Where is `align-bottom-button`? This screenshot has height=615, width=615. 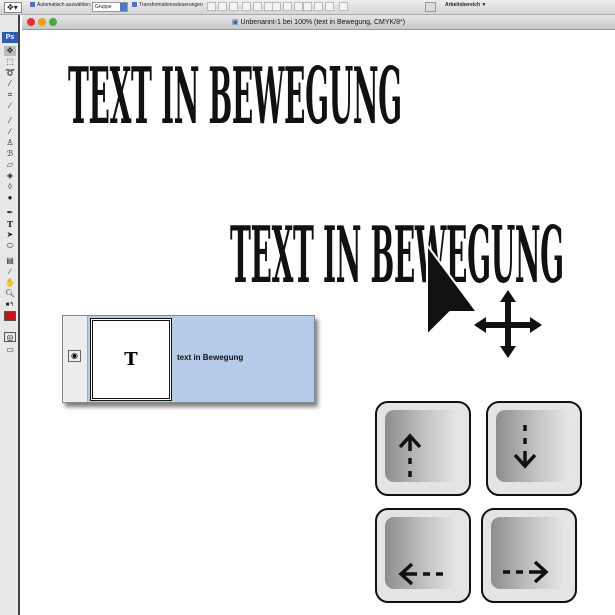
align-bottom-button is located at coordinates (233, 6).